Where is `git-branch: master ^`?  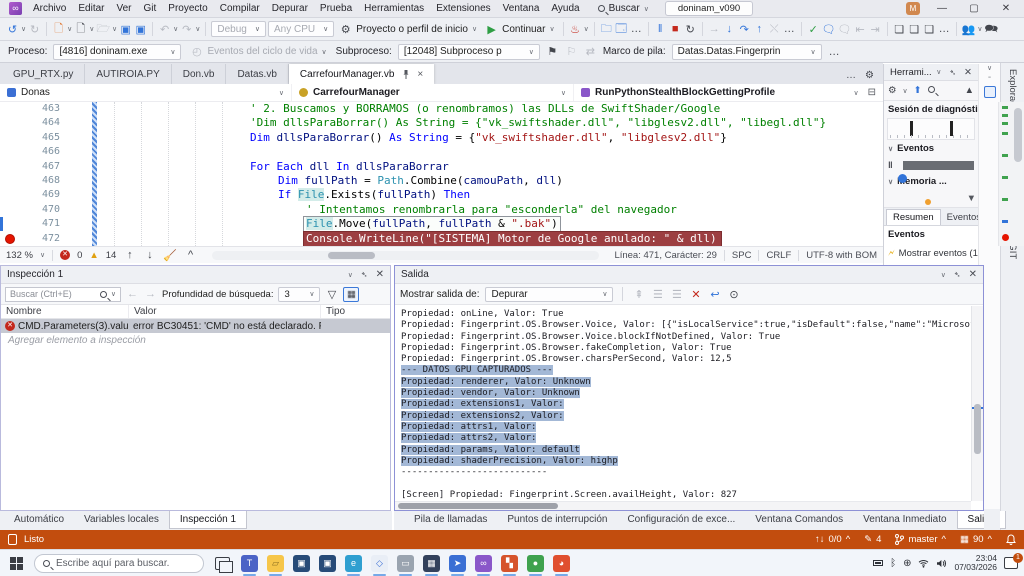 git-branch: master ^ is located at coordinates (920, 539).